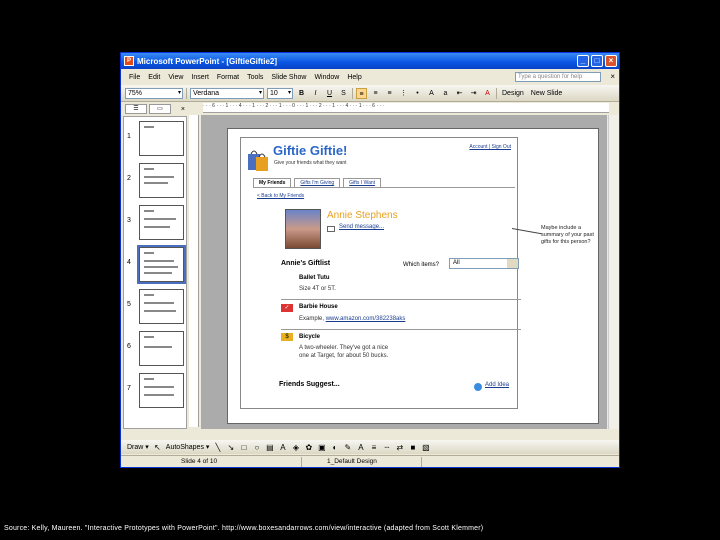 Image resolution: width=720 pixels, height=540 pixels. Describe the element at coordinates (188, 447) in the screenshot. I see `autoshapes-menu-button: AutoShapes ▾` at that location.